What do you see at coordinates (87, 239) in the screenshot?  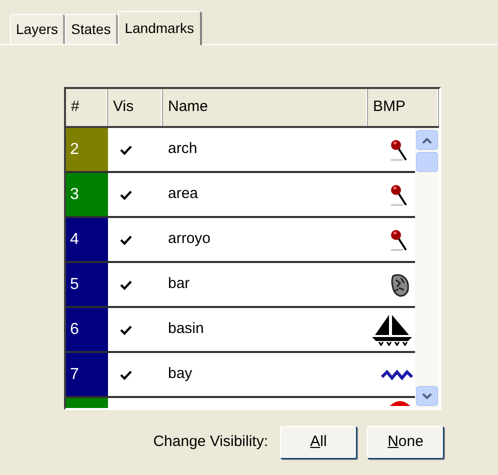 I see `row-number: 4` at bounding box center [87, 239].